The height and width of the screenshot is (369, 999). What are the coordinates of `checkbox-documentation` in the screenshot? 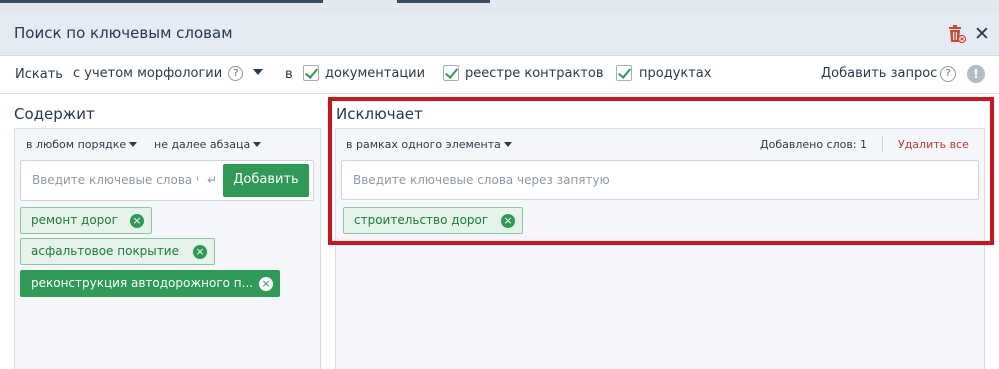 It's located at (311, 73).